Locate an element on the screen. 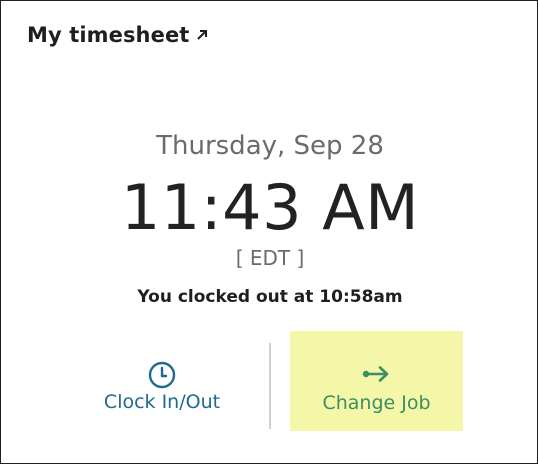 The height and width of the screenshot is (464, 538). change-job-label: Change Job is located at coordinates (376, 403).